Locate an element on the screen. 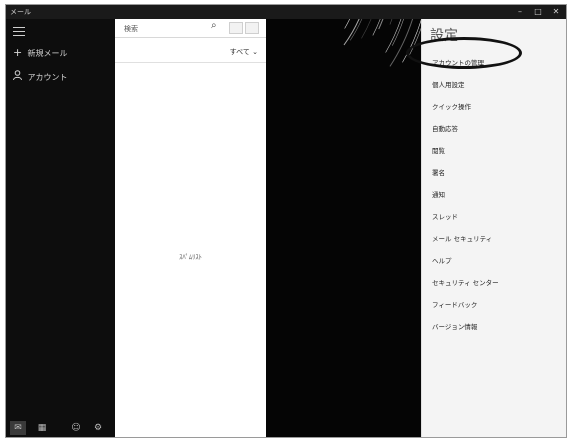 This screenshot has width=570, height=441. annotation-ellipse is located at coordinates (464, 53).